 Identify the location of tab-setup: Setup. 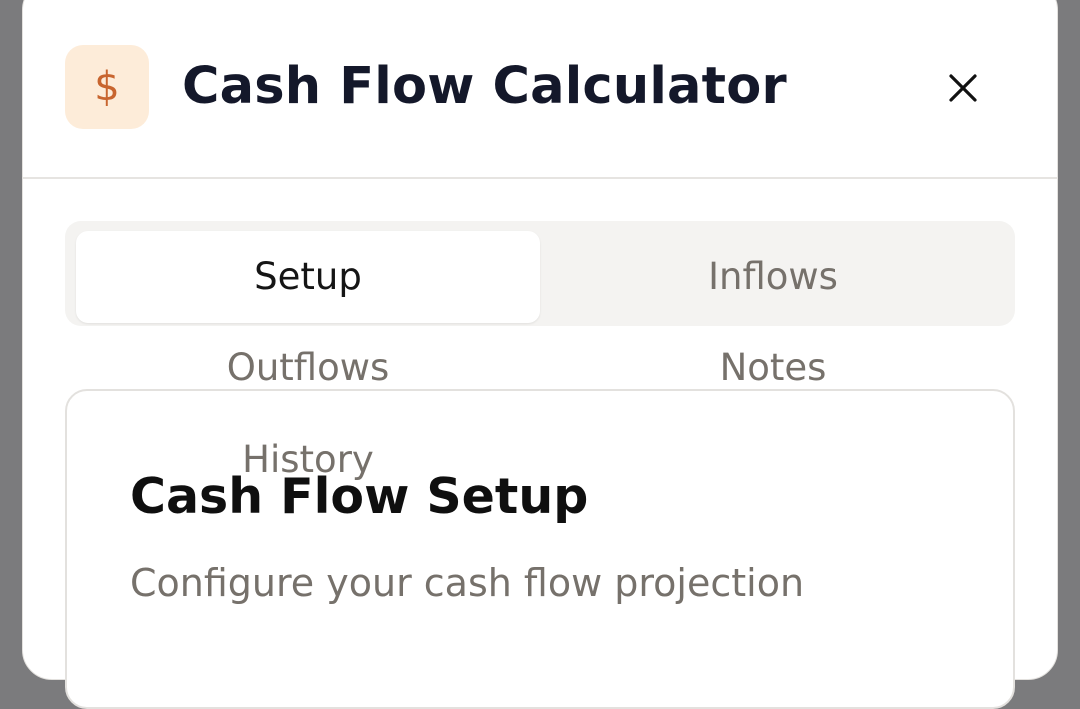
(308, 277).